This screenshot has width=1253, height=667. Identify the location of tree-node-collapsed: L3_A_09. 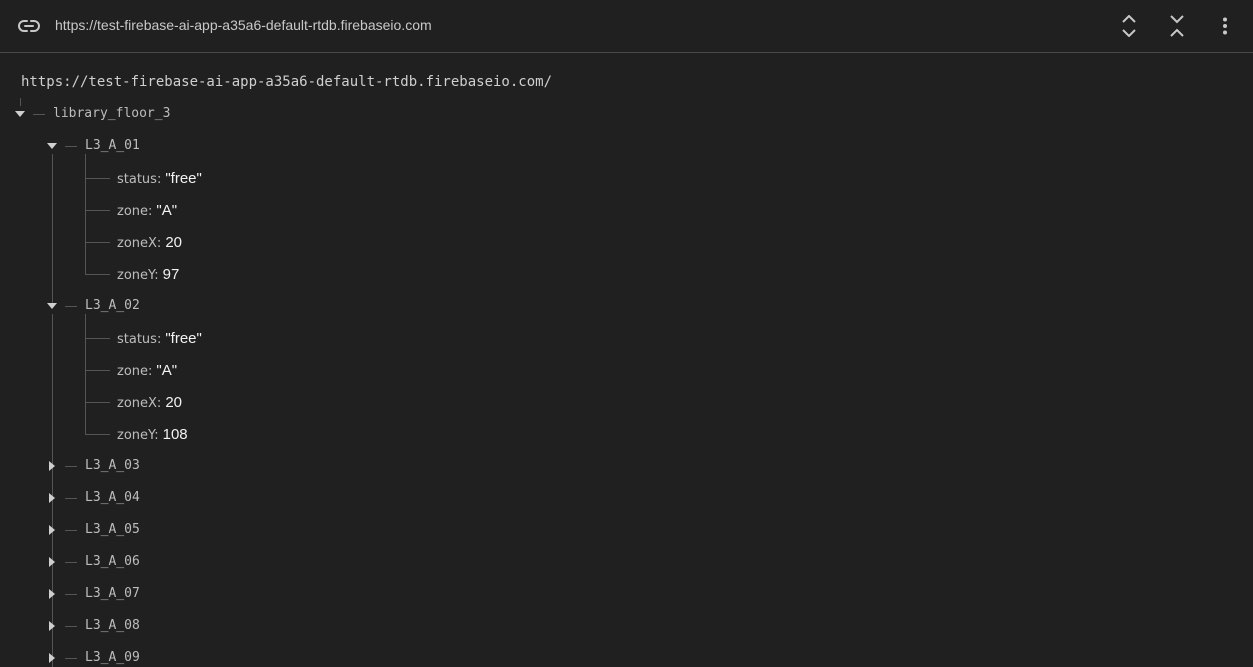
(626, 654).